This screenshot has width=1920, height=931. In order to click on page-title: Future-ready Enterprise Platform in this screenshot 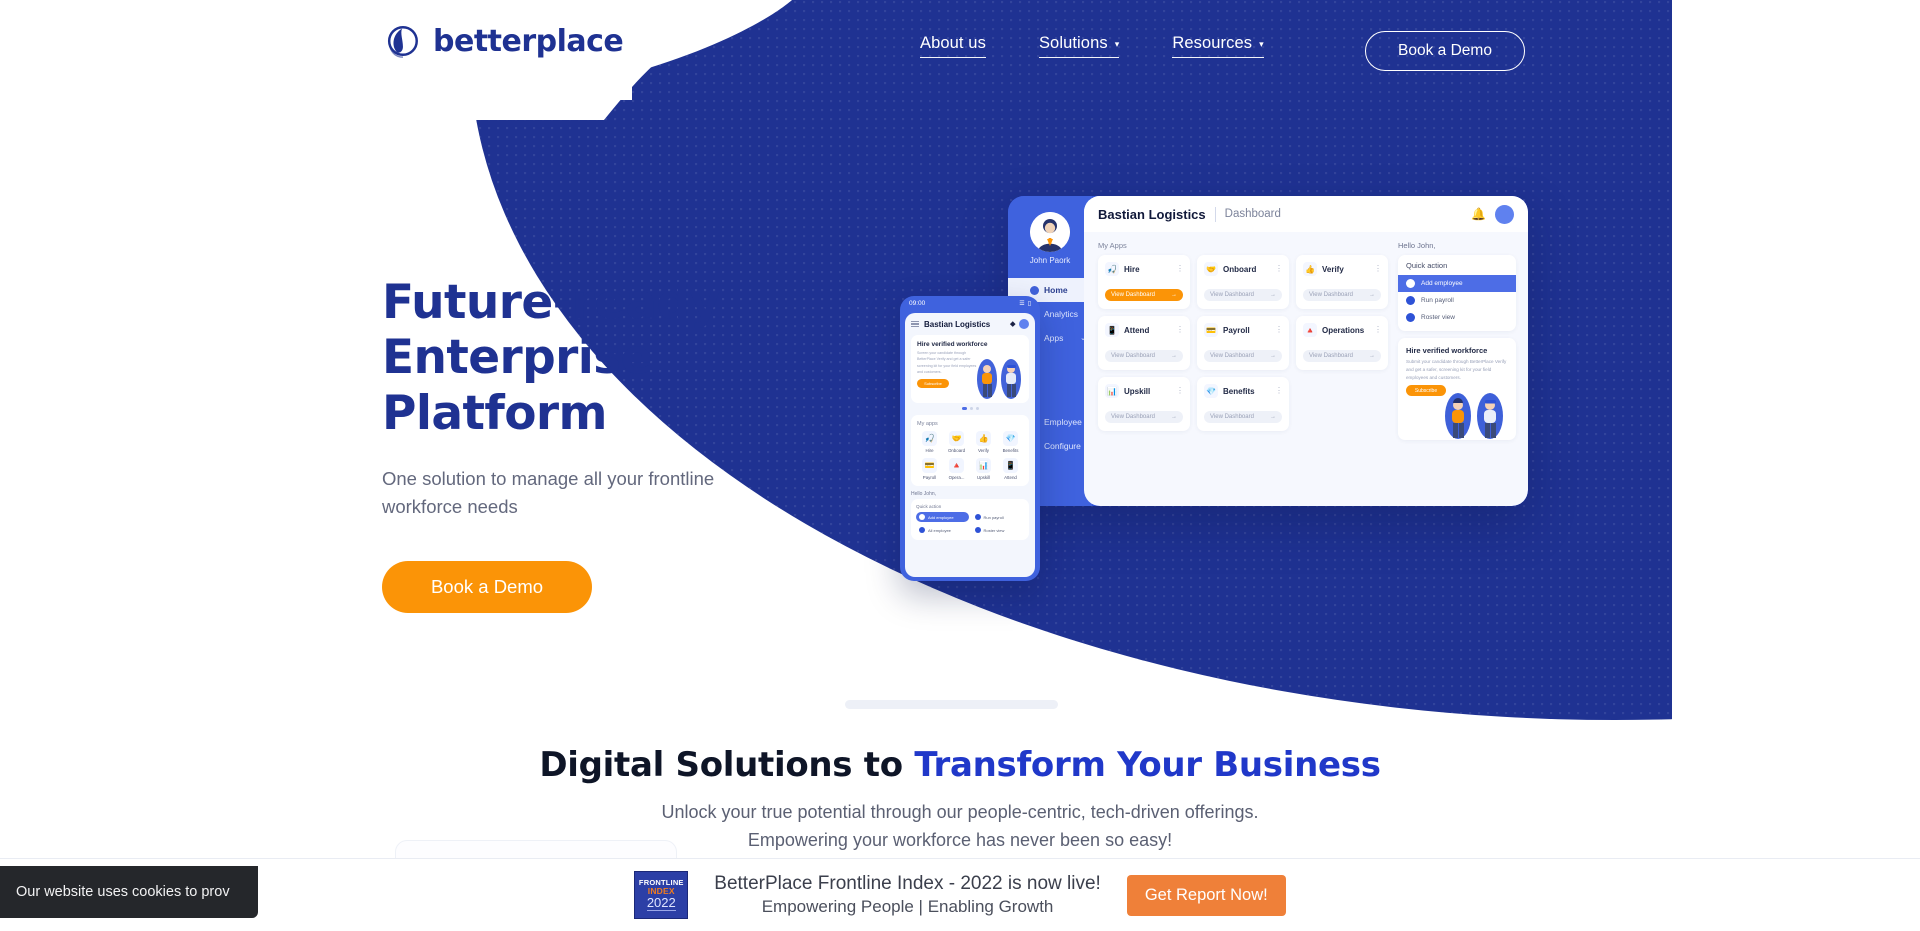, I will do `click(617, 358)`.